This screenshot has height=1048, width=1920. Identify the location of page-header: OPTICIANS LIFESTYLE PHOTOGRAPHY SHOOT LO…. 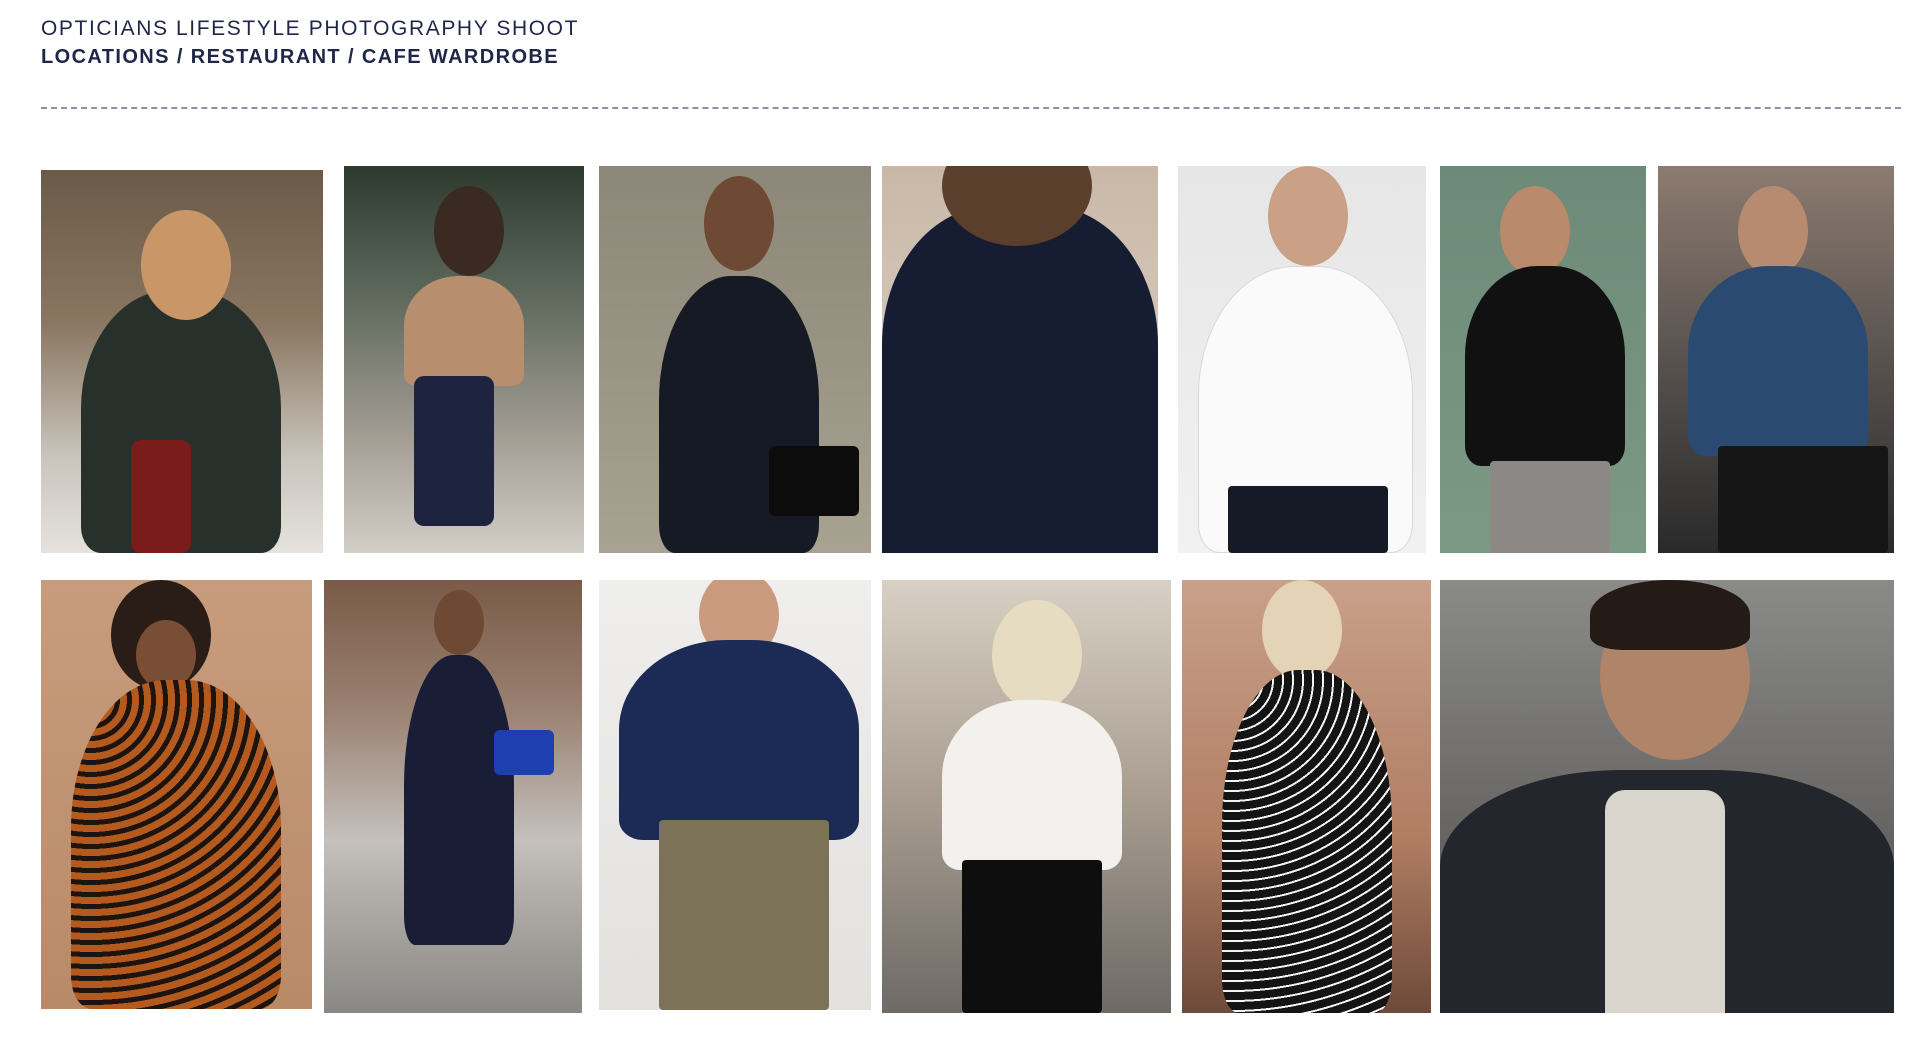
(310, 43).